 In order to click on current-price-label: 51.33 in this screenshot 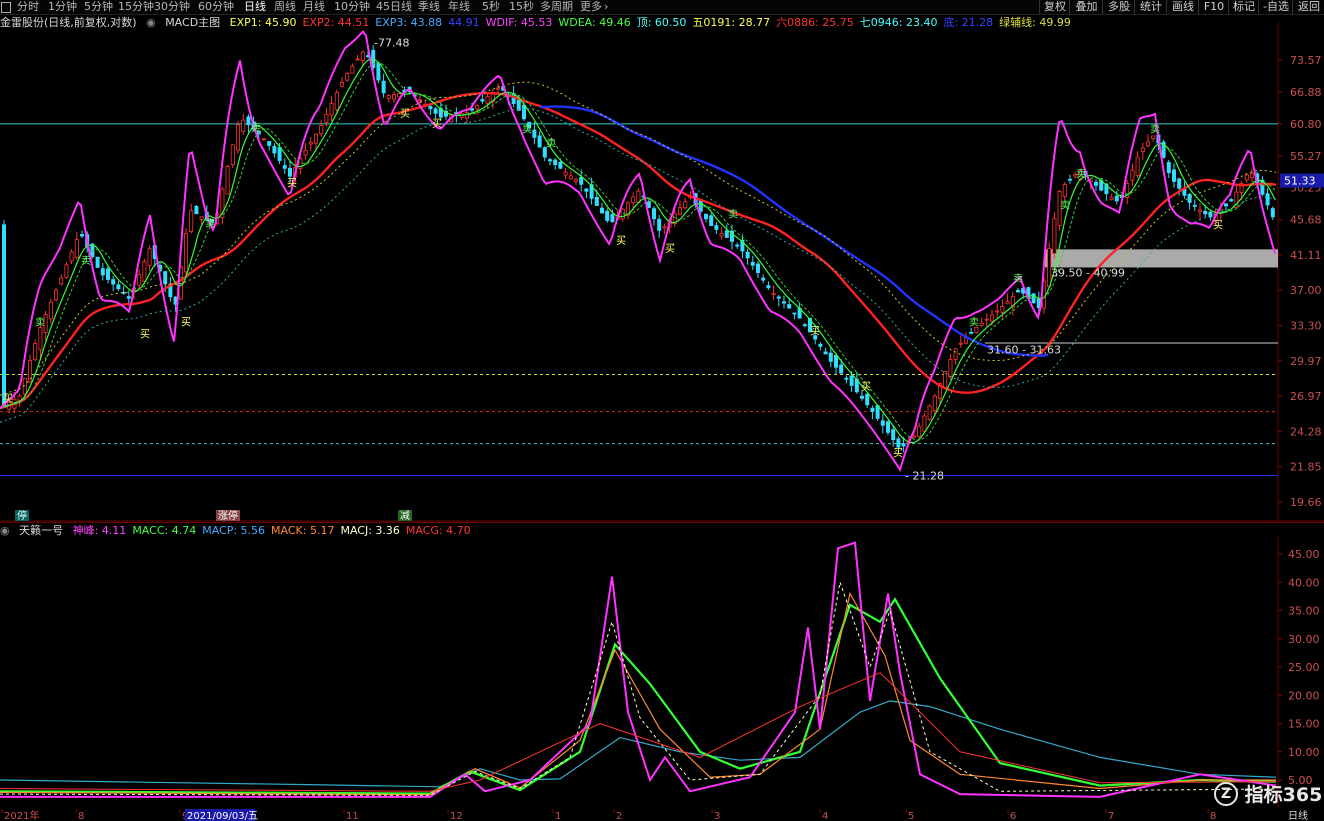, I will do `click(1300, 181)`.